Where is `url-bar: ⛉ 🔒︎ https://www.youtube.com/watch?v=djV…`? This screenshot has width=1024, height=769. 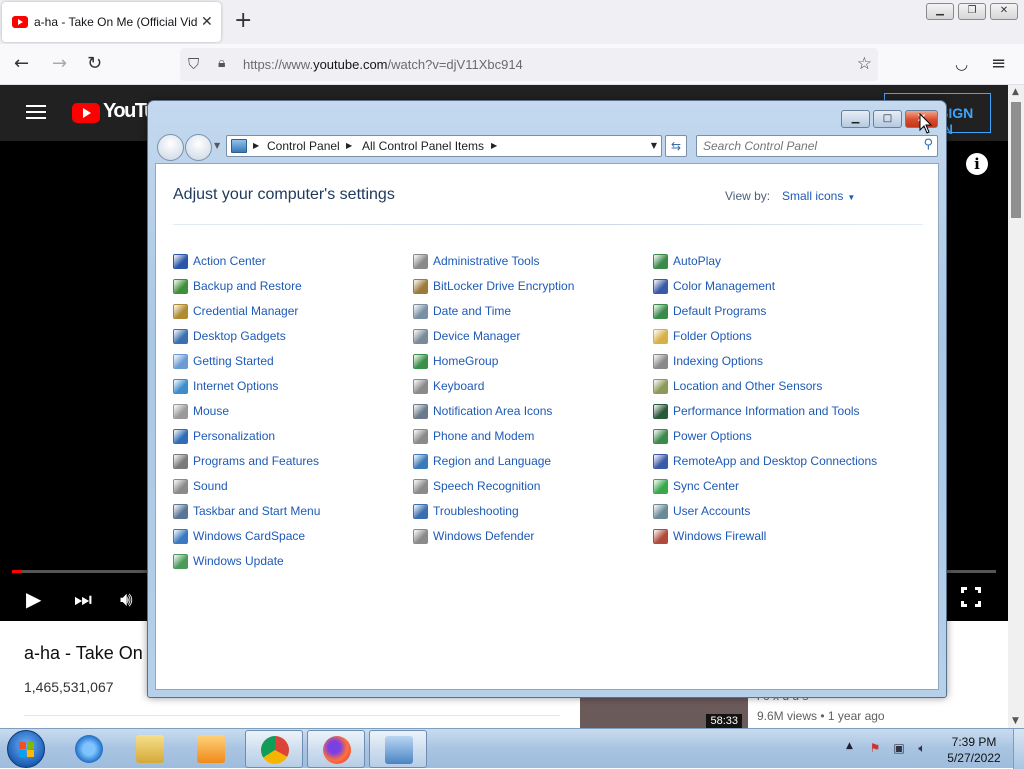 url-bar: ⛉ 🔒︎ https://www.youtube.com/watch?v=djV… is located at coordinates (529, 64).